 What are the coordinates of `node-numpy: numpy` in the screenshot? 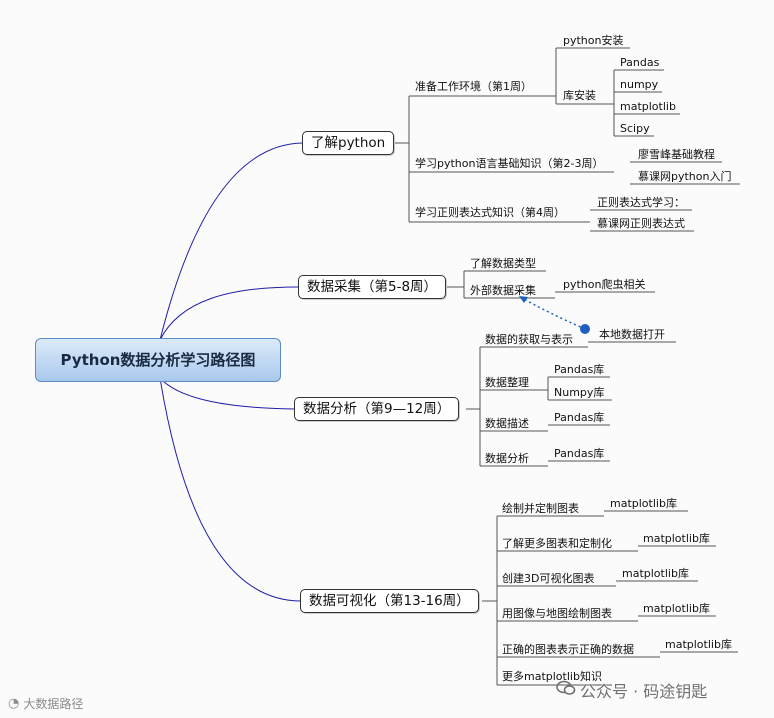 It's located at (639, 85).